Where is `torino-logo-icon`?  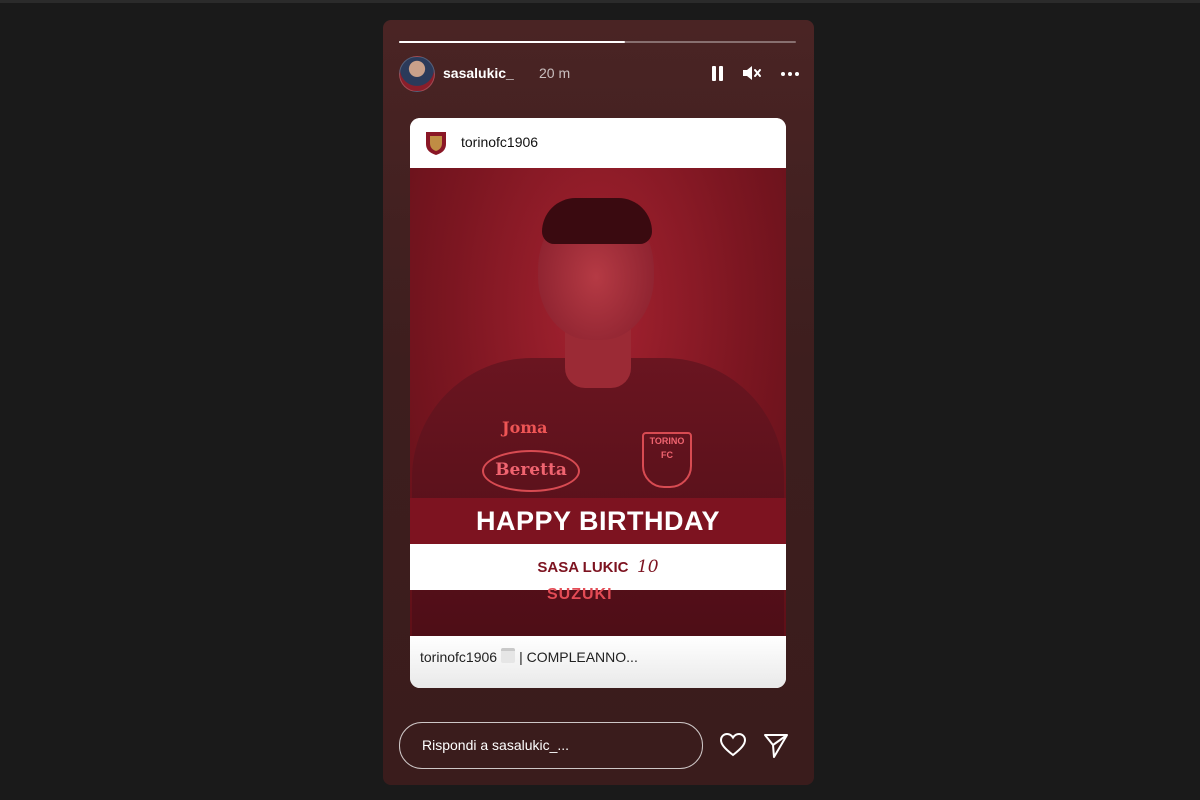
torino-logo-icon is located at coordinates (436, 143).